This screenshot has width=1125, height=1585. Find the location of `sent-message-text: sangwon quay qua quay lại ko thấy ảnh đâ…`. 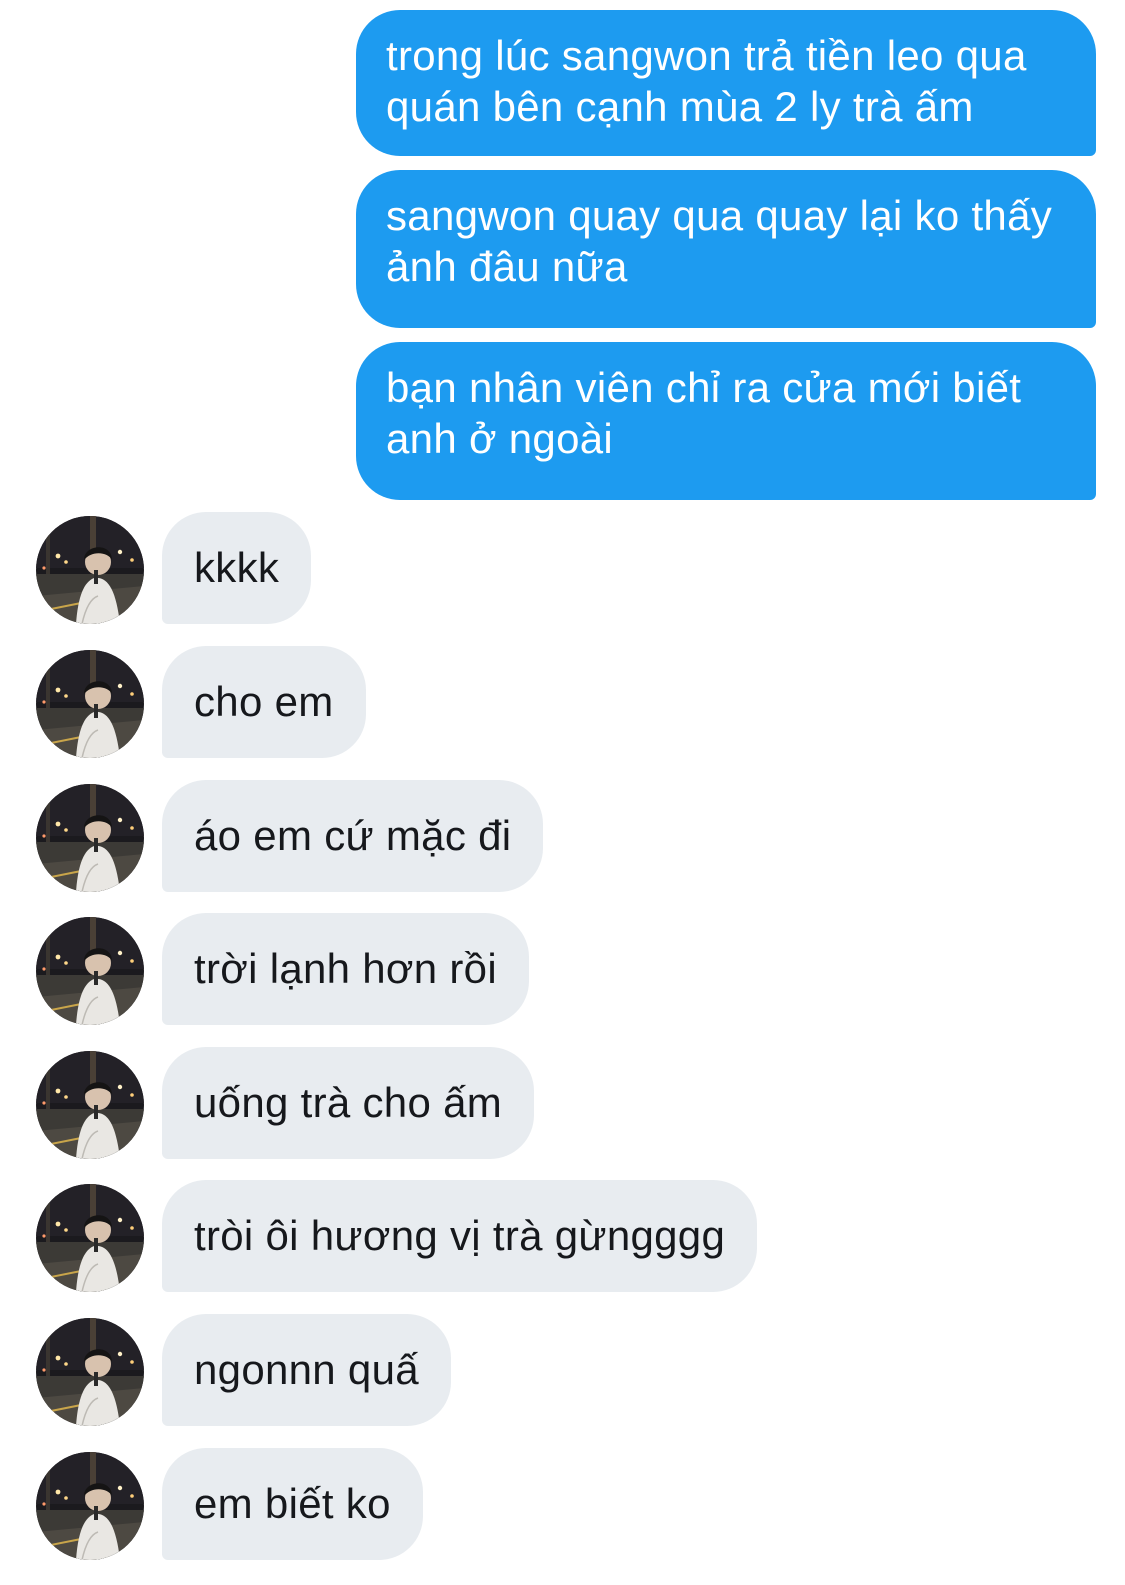

sent-message-text: sangwon quay qua quay lại ko thấy ảnh đâ… is located at coordinates (719, 241).